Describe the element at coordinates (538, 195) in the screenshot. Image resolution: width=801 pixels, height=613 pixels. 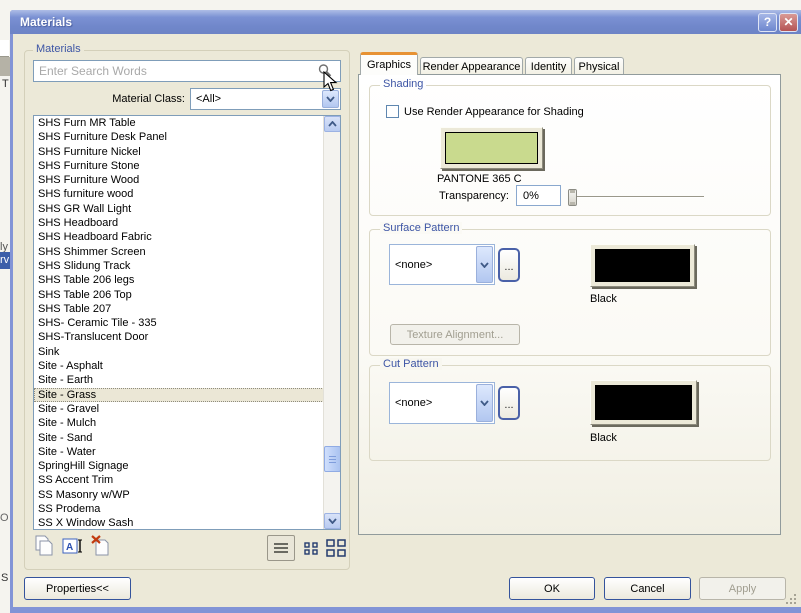
I see `transparency-input` at that location.